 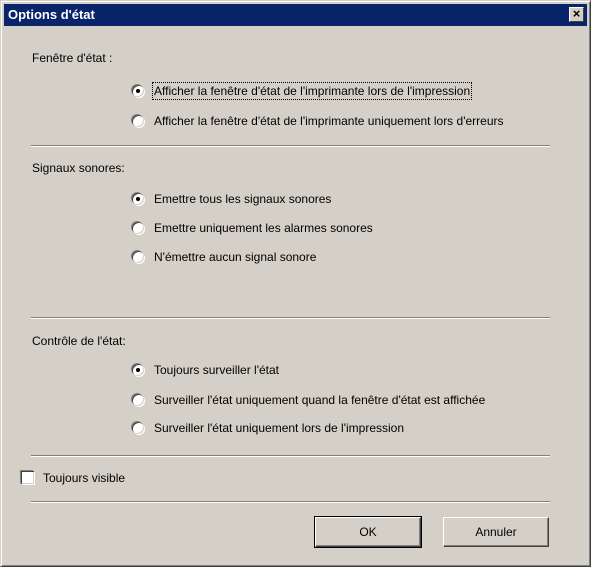 What do you see at coordinates (27, 477) in the screenshot?
I see `always-visible-checkbox` at bounding box center [27, 477].